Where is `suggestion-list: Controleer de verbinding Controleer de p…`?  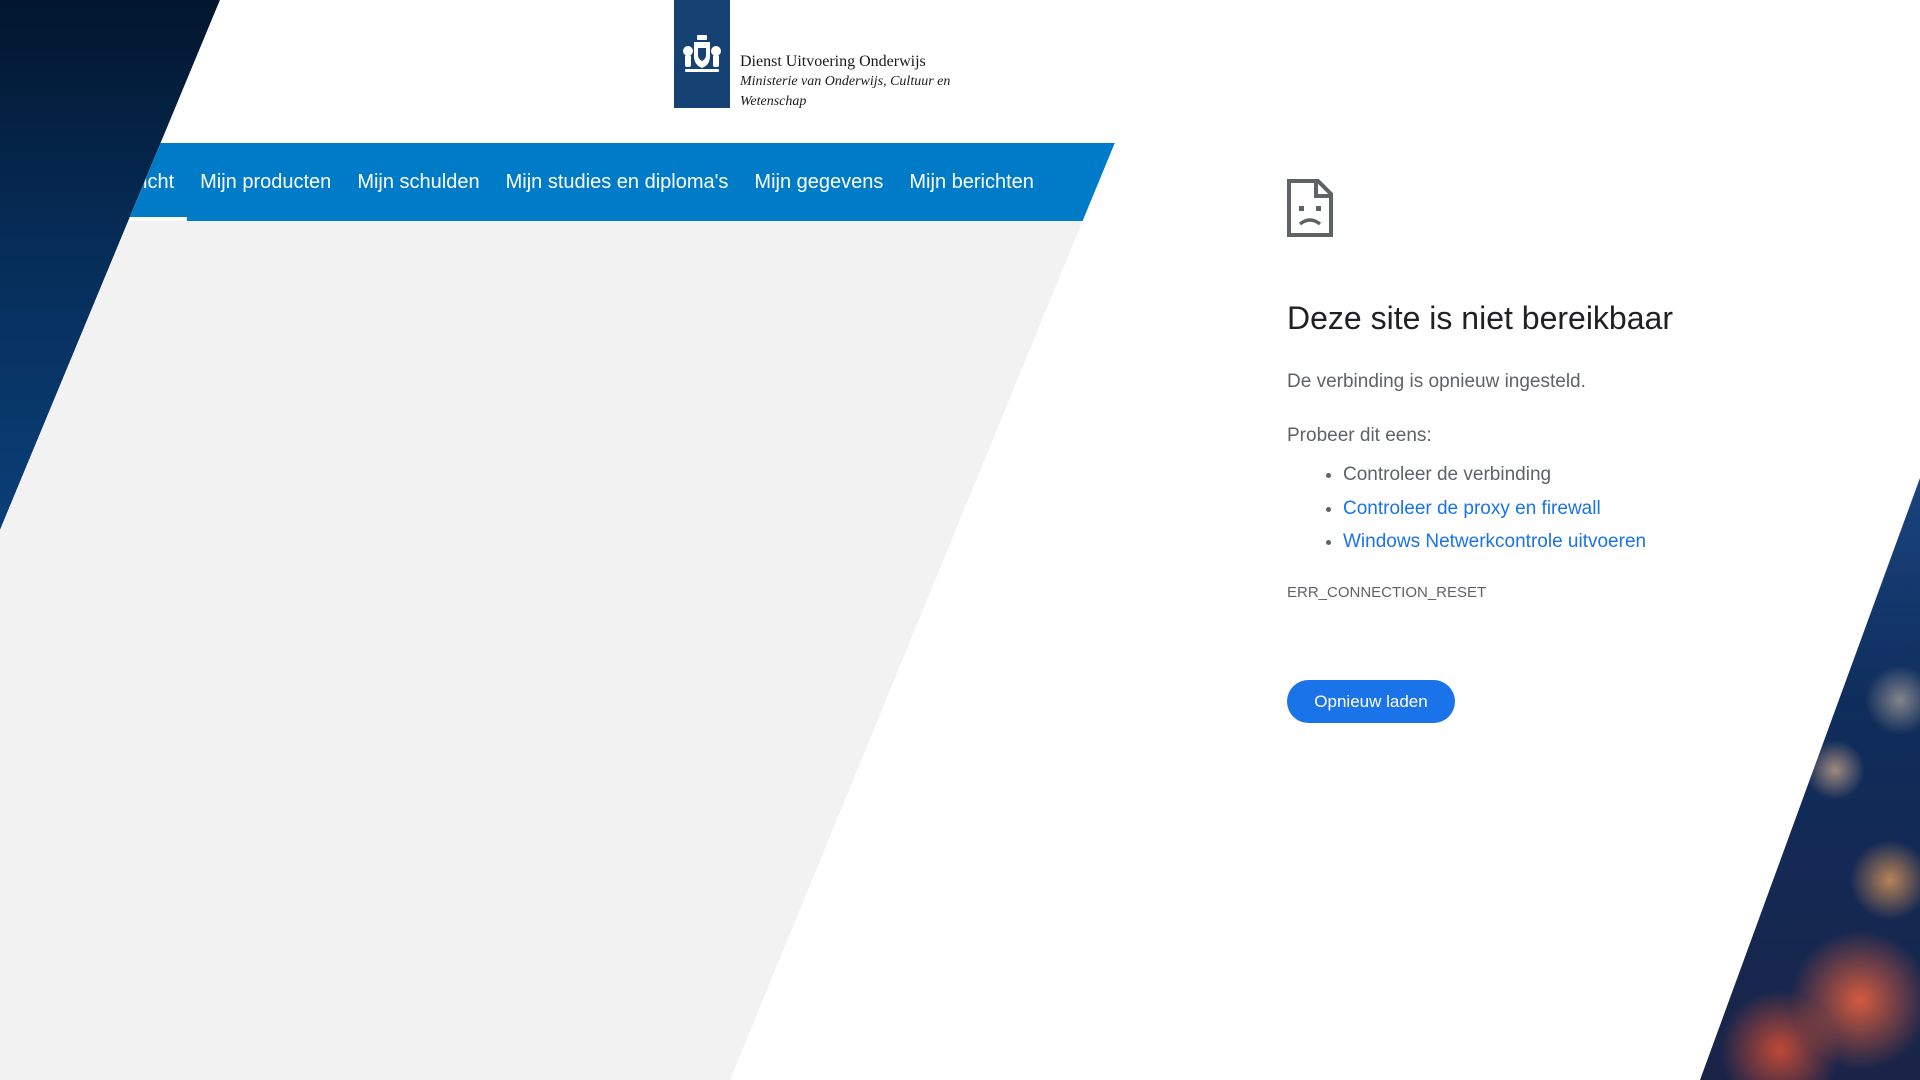 suggestion-list: Controleer de verbinding Controleer de p… is located at coordinates (1466, 508).